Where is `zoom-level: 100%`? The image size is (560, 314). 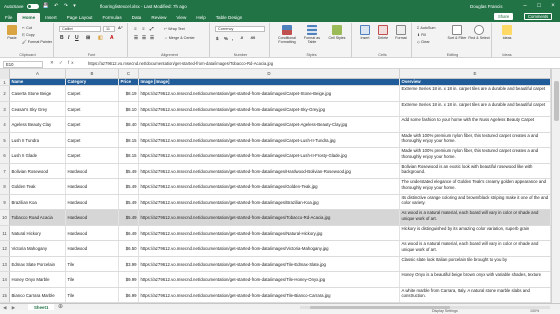 zoom-level: 100% is located at coordinates (534, 311).